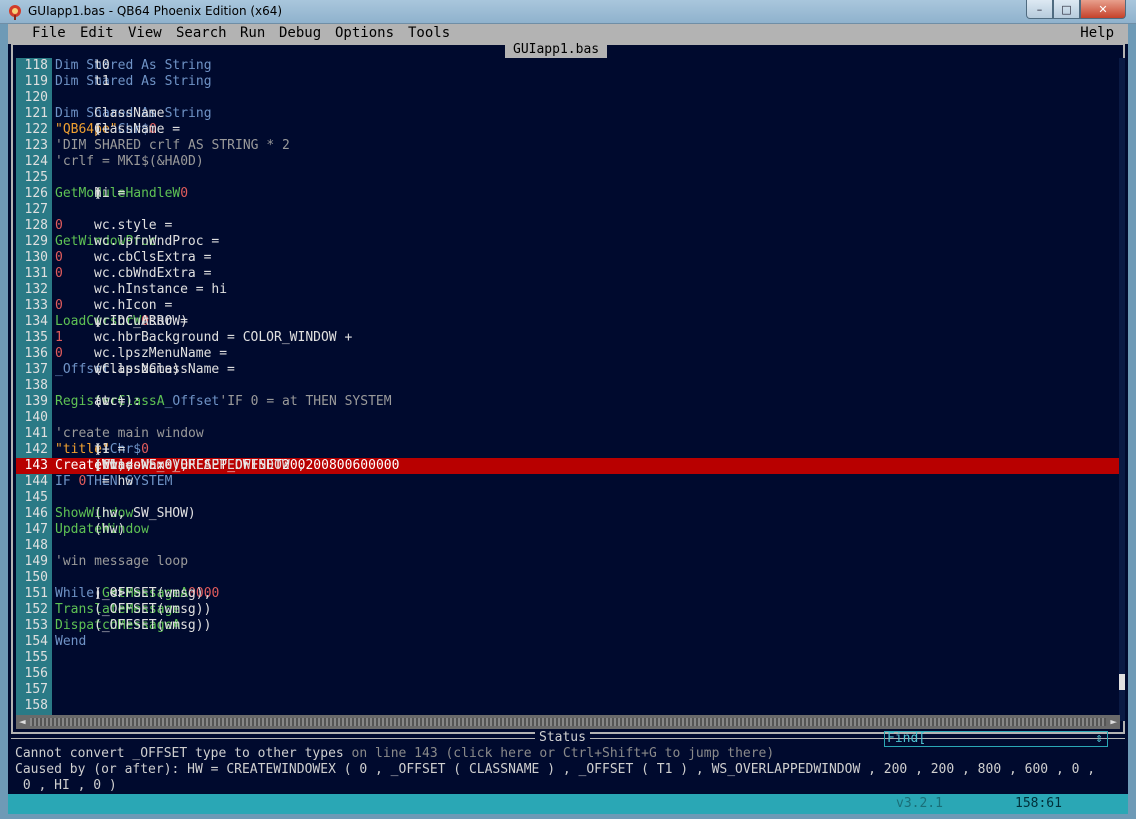  Describe the element at coordinates (113, 482) in the screenshot. I see `line-code: IF 0 = hw THEN SYSTEM` at that location.